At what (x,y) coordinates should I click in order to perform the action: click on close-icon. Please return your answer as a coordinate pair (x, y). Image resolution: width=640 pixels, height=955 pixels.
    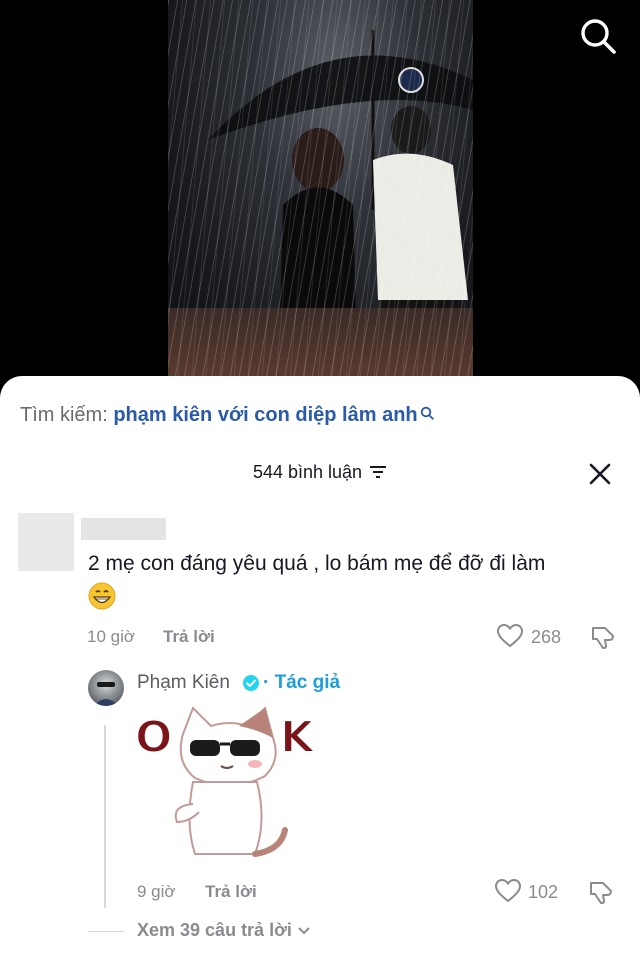
    Looking at the image, I should click on (600, 474).